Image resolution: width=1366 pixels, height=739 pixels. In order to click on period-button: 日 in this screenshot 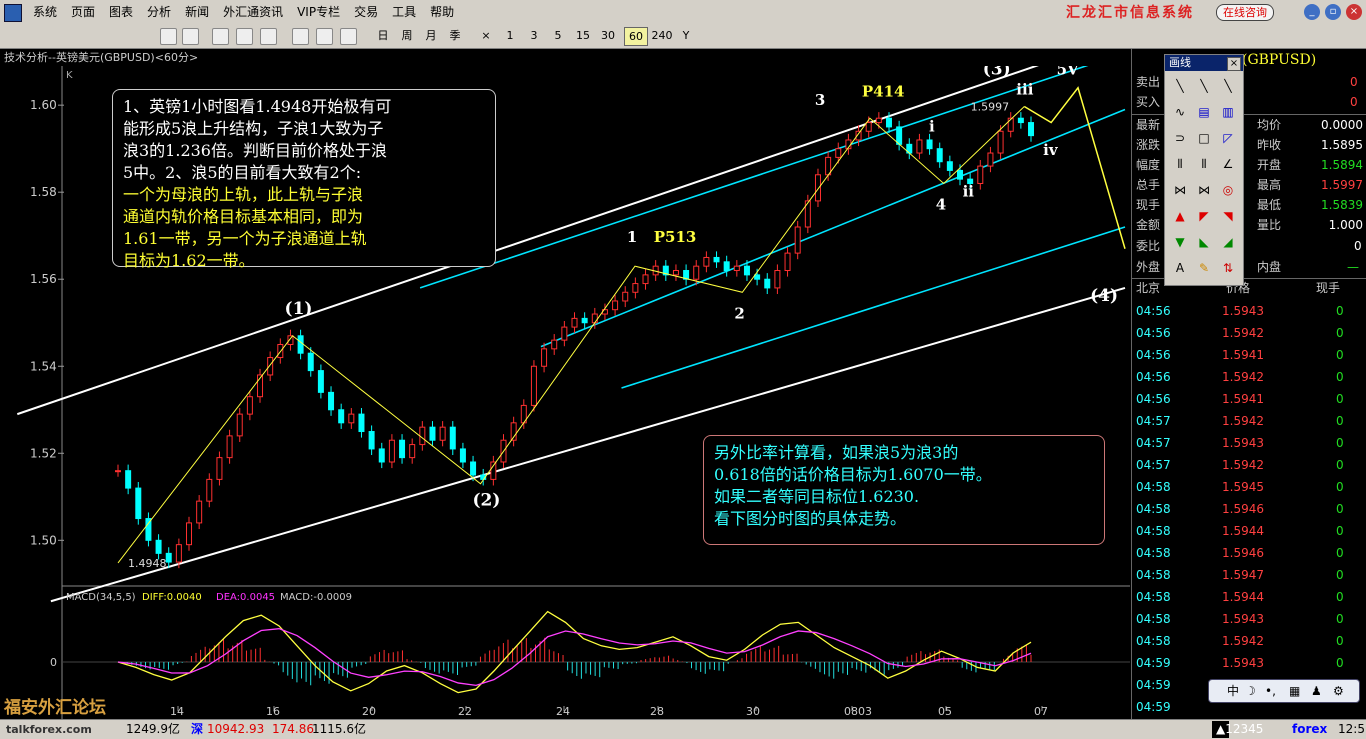, I will do `click(383, 35)`.